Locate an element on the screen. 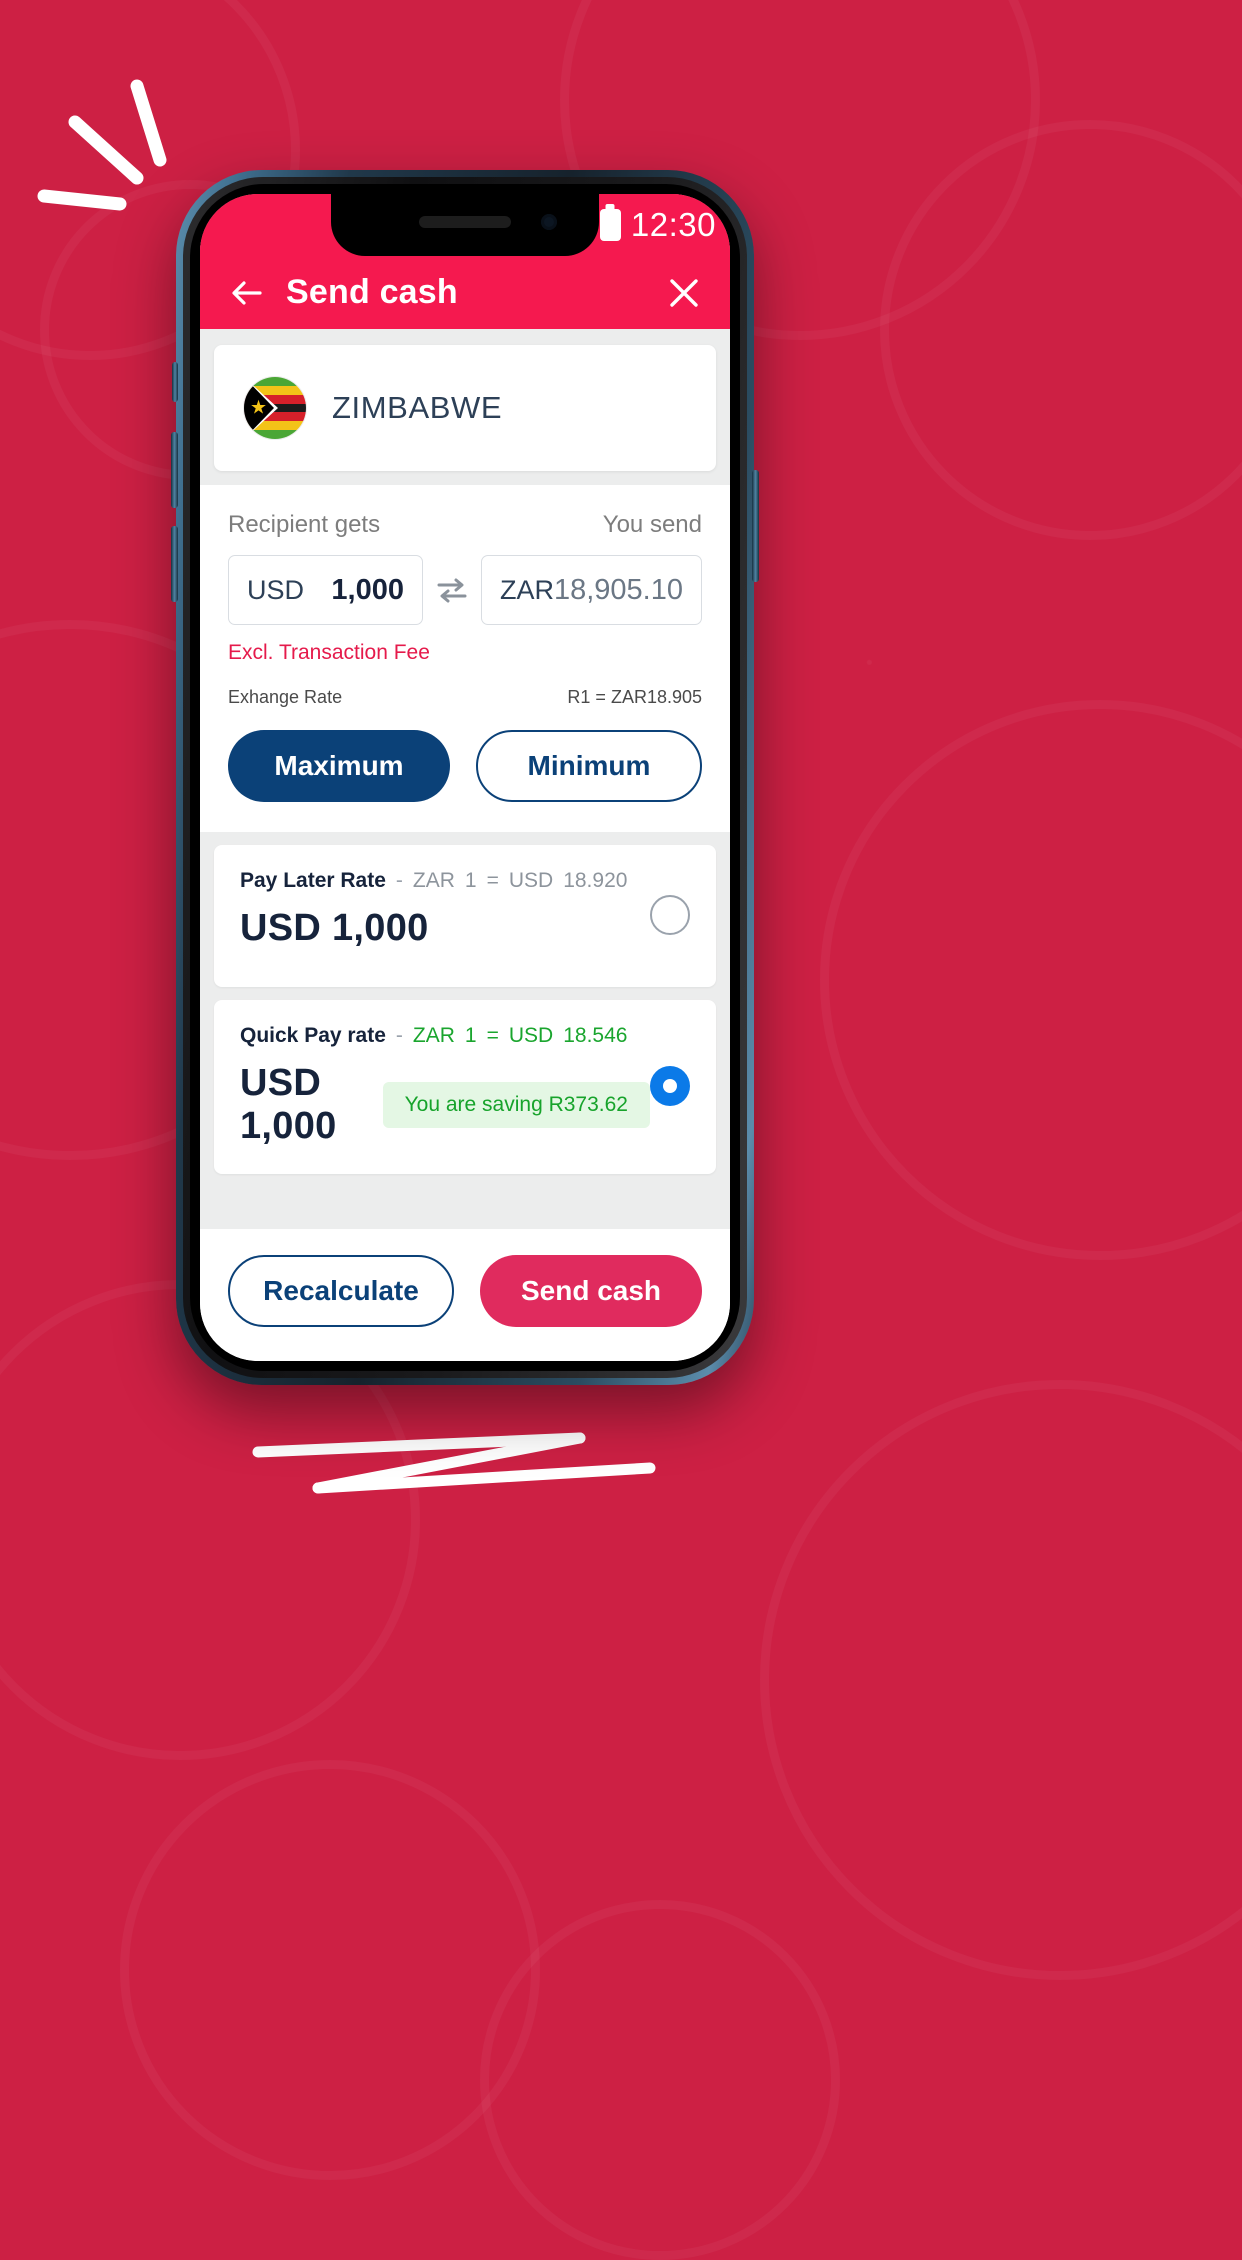 This screenshot has height=2260, width=1242. send-amount-input: ZAR 18,905.10 is located at coordinates (591, 590).